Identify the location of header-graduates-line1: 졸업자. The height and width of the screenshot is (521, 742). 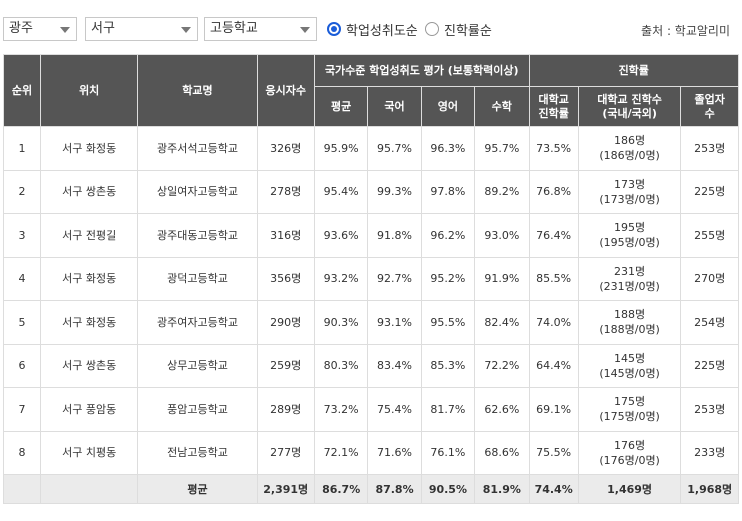
(709, 99).